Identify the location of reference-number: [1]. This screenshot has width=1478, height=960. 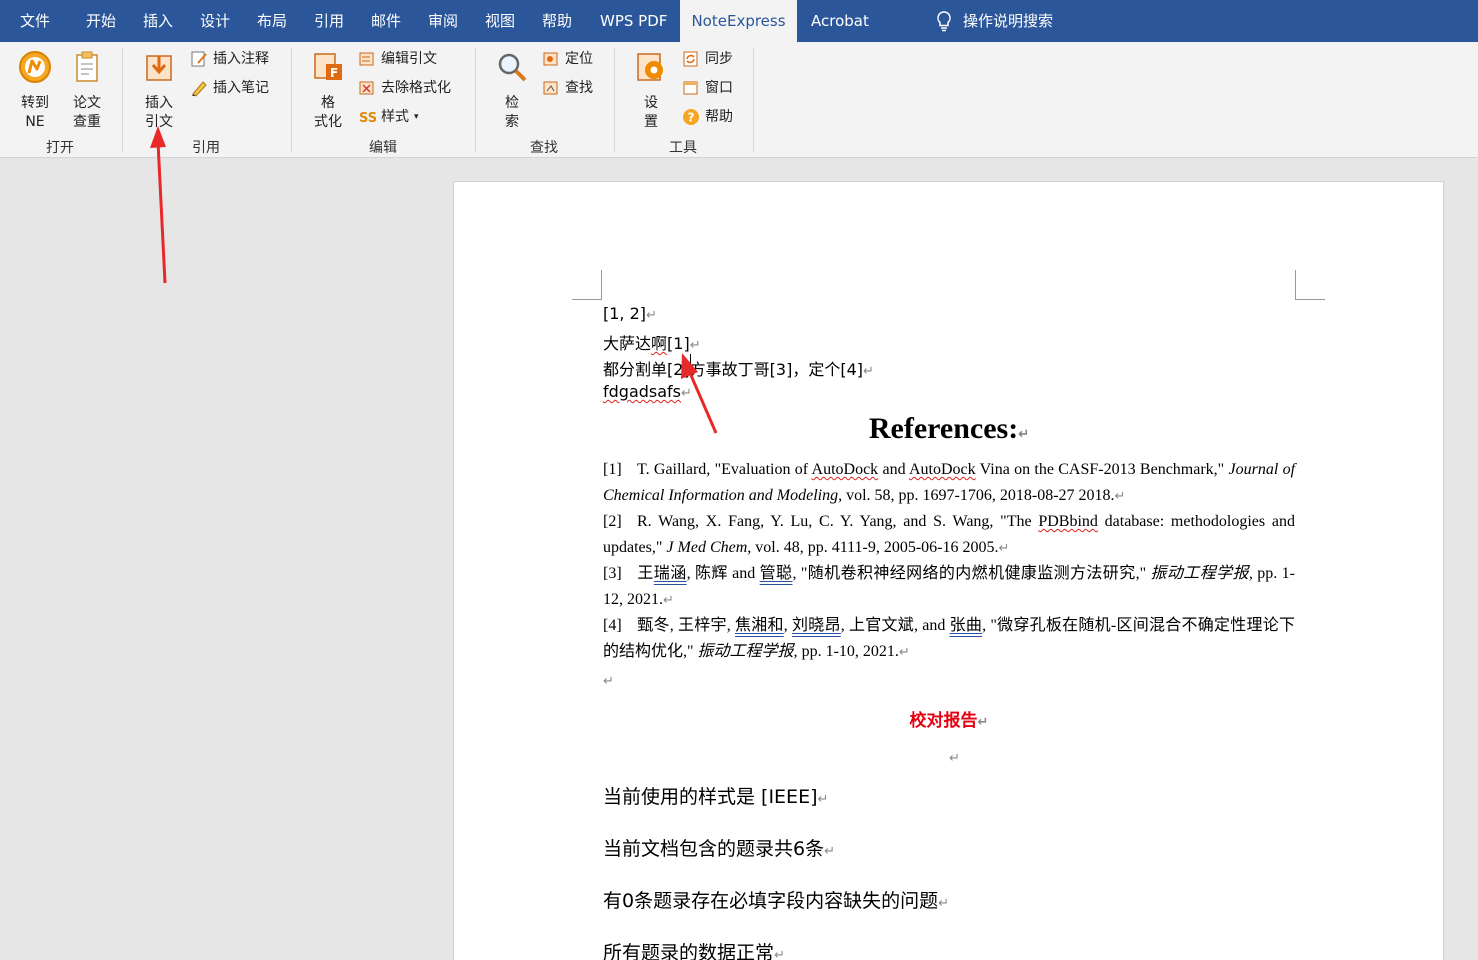
(612, 469).